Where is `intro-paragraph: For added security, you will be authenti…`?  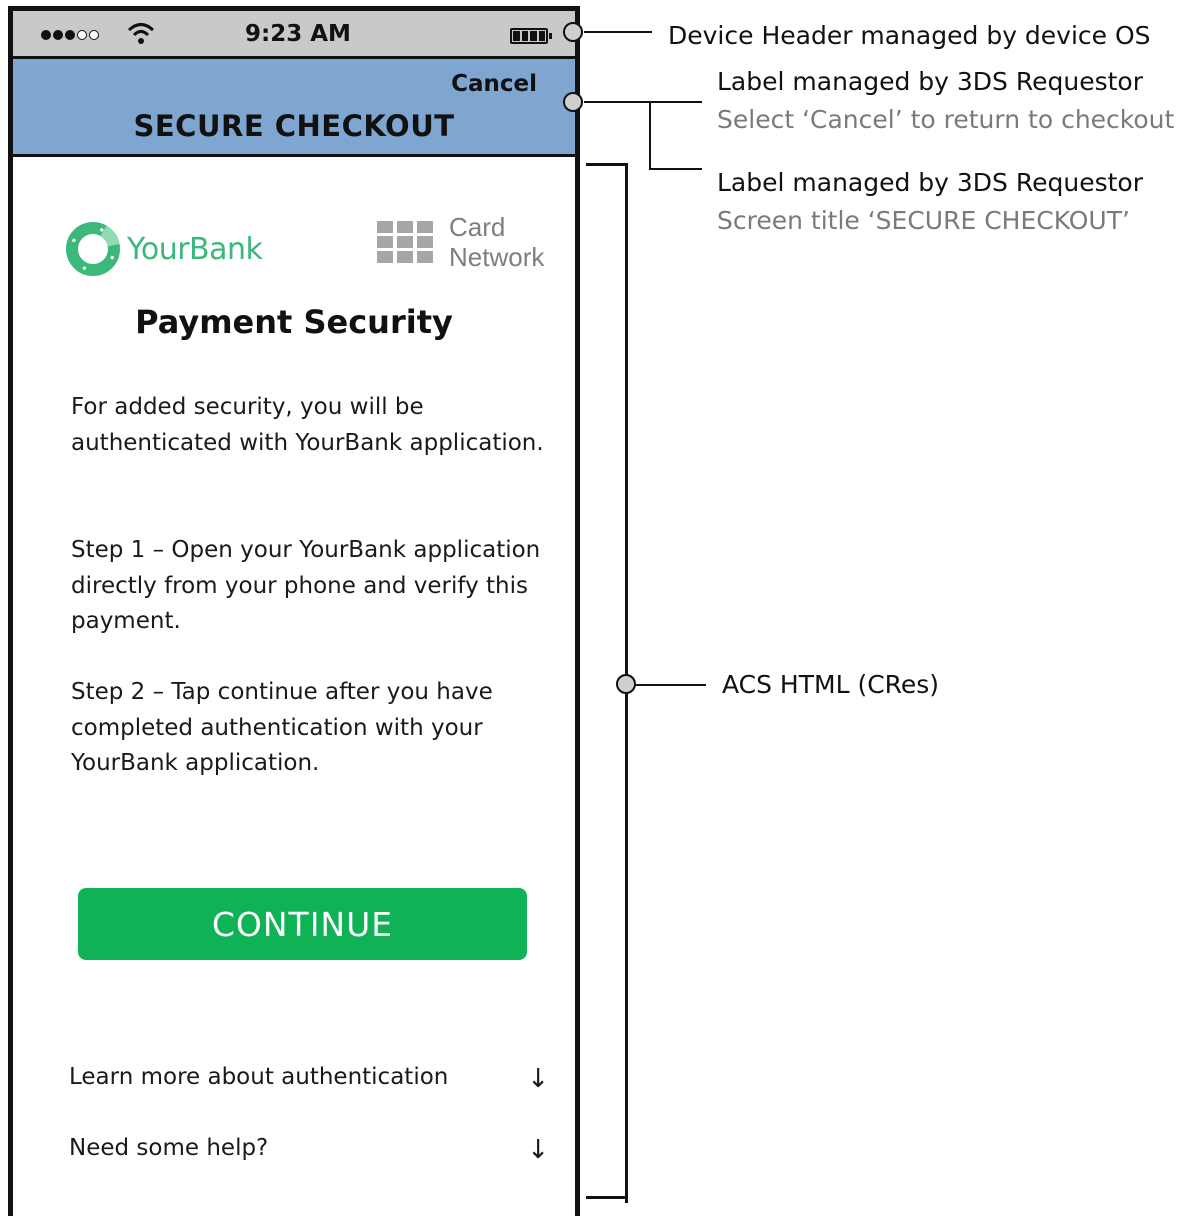
intro-paragraph: For added security, you will be authenti… is located at coordinates (307, 425).